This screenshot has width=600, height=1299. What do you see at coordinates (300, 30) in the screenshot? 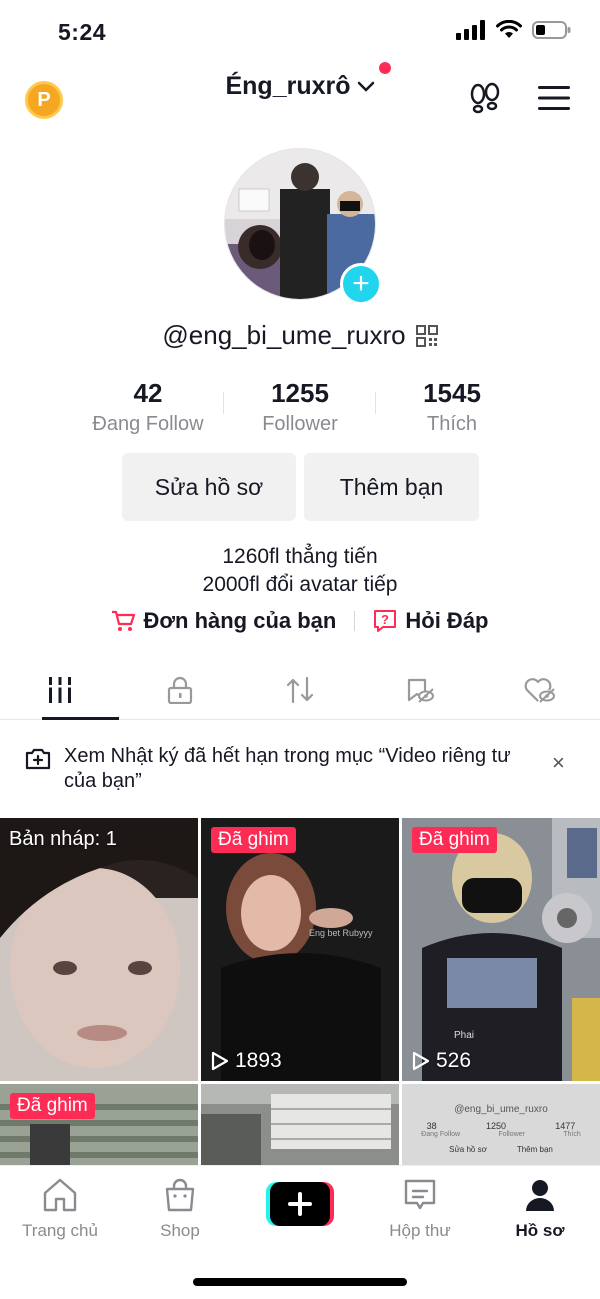
I see `status-bar: 5:24` at bounding box center [300, 30].